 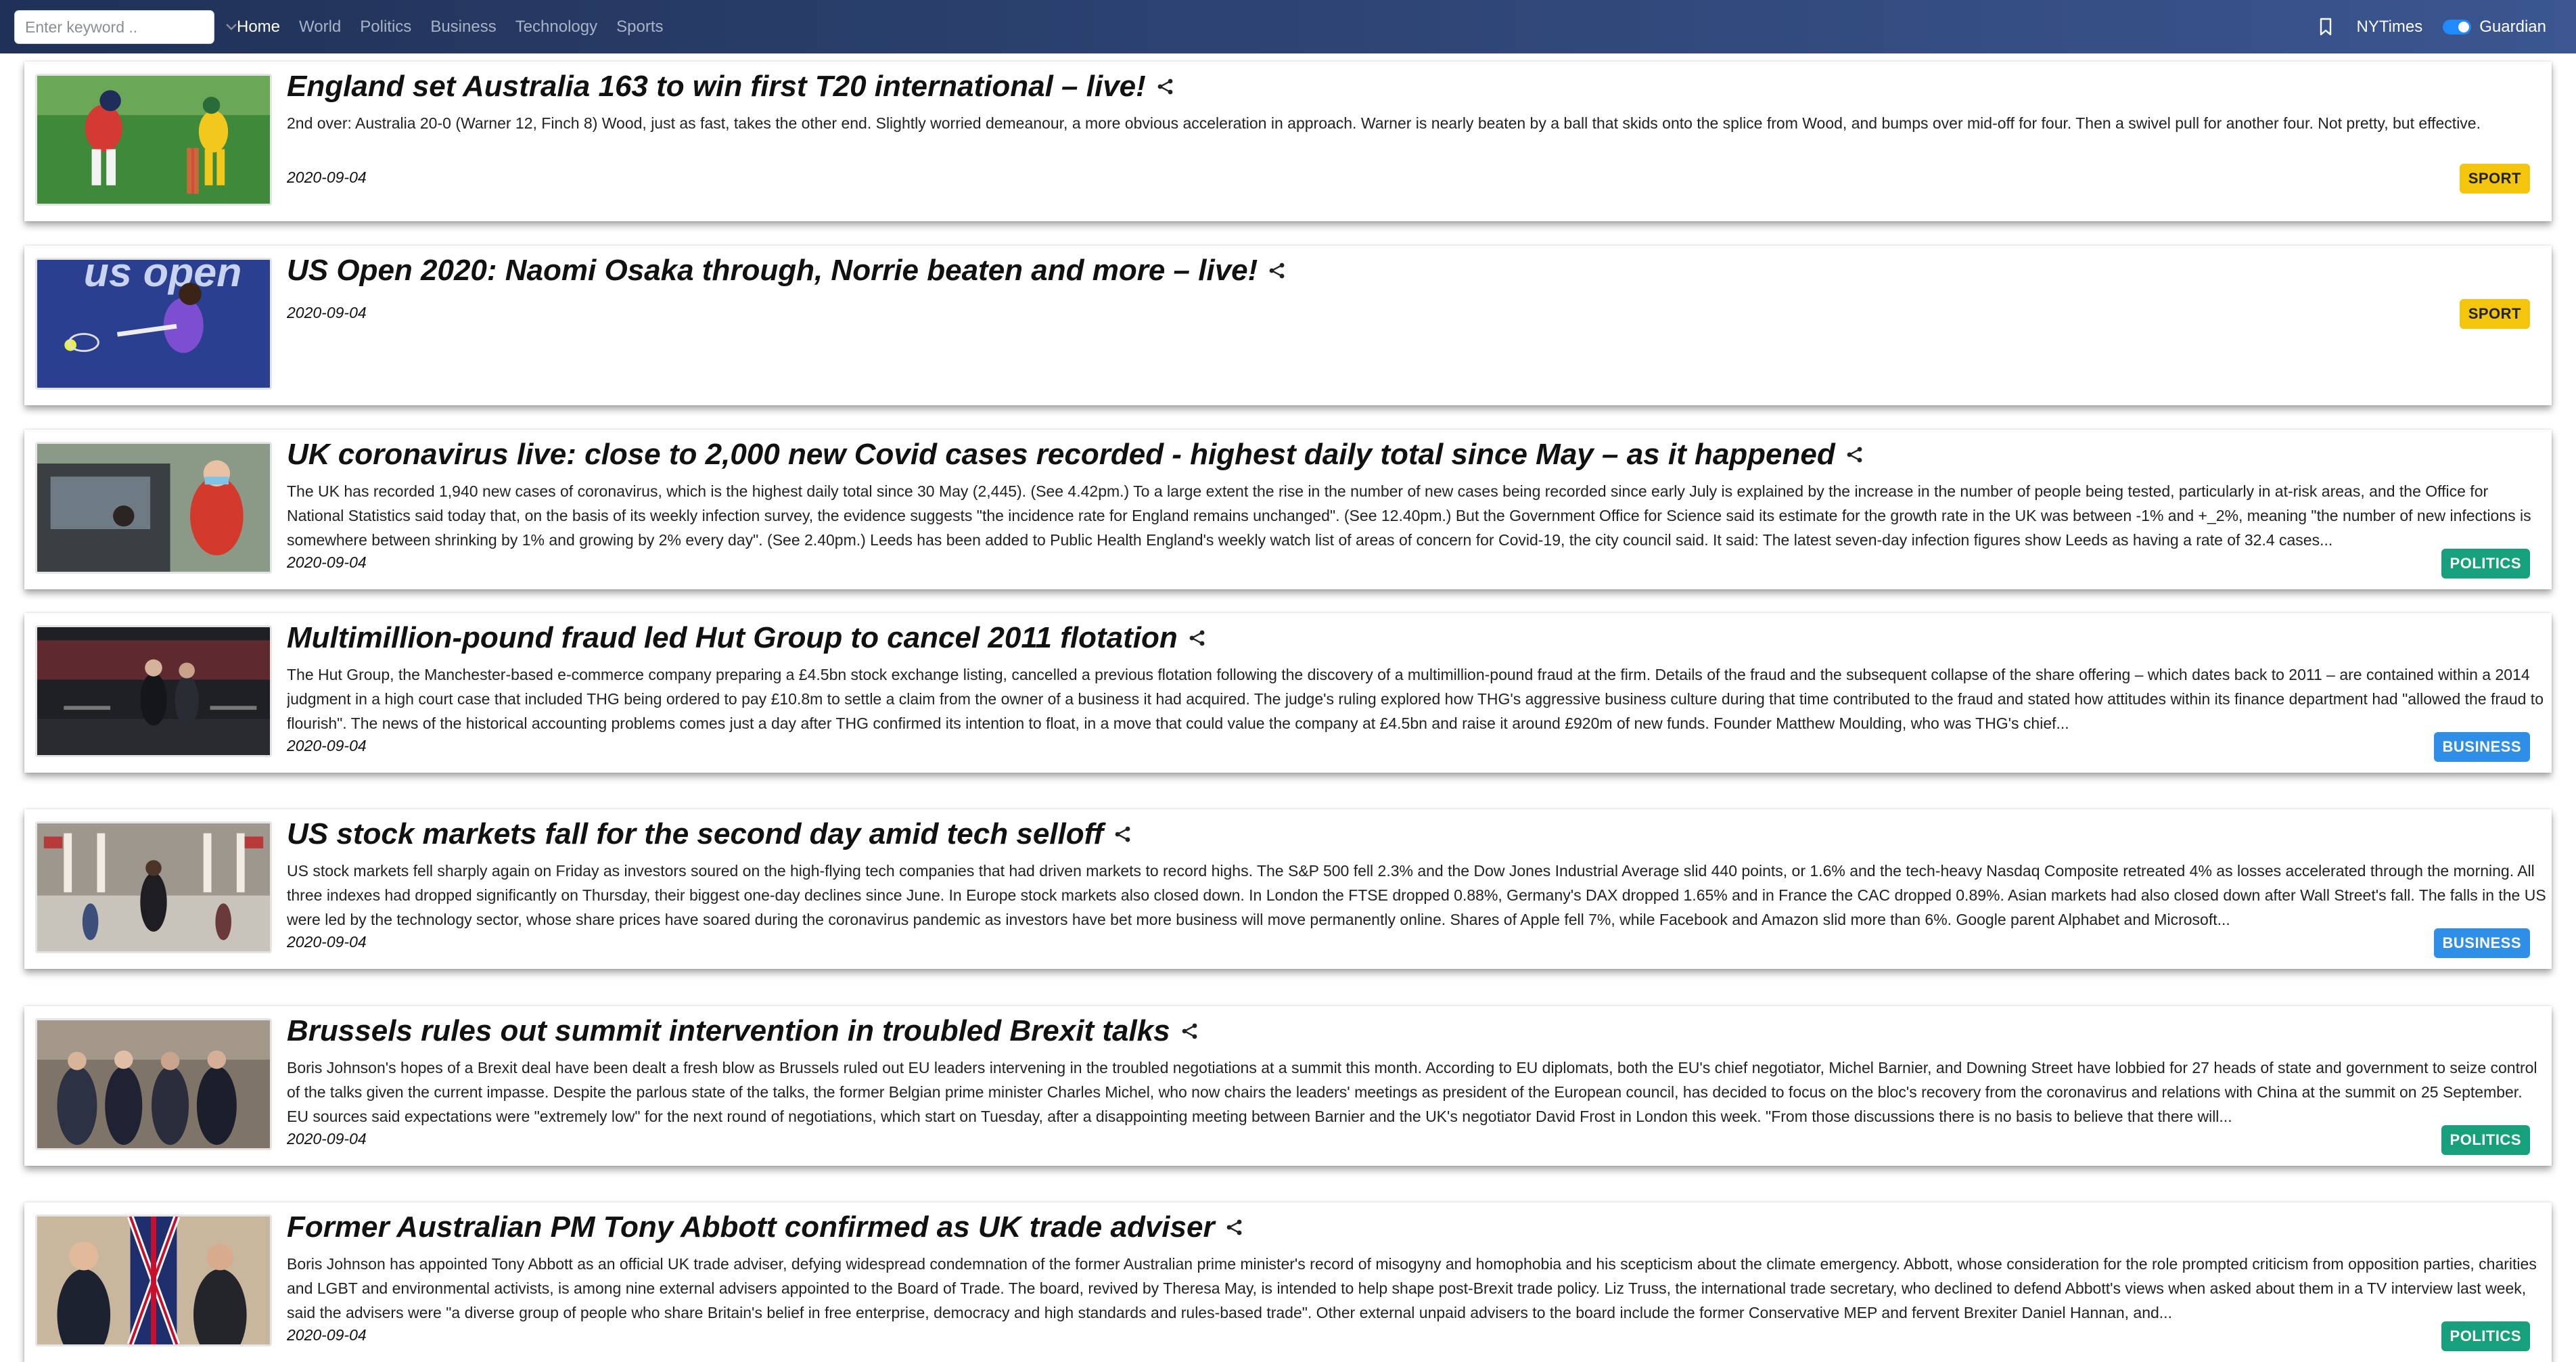 I want to click on nav-sports: Sports, so click(x=639, y=28).